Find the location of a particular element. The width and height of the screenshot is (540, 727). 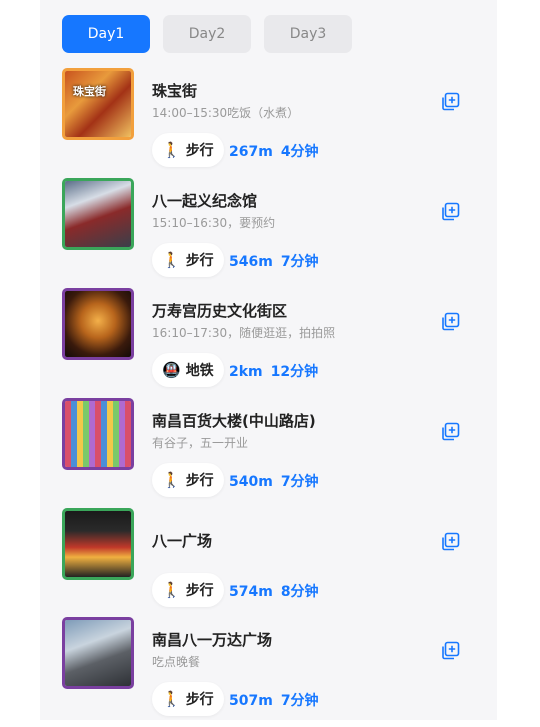

route-metrics: 574m 8分钟 is located at coordinates (274, 591).